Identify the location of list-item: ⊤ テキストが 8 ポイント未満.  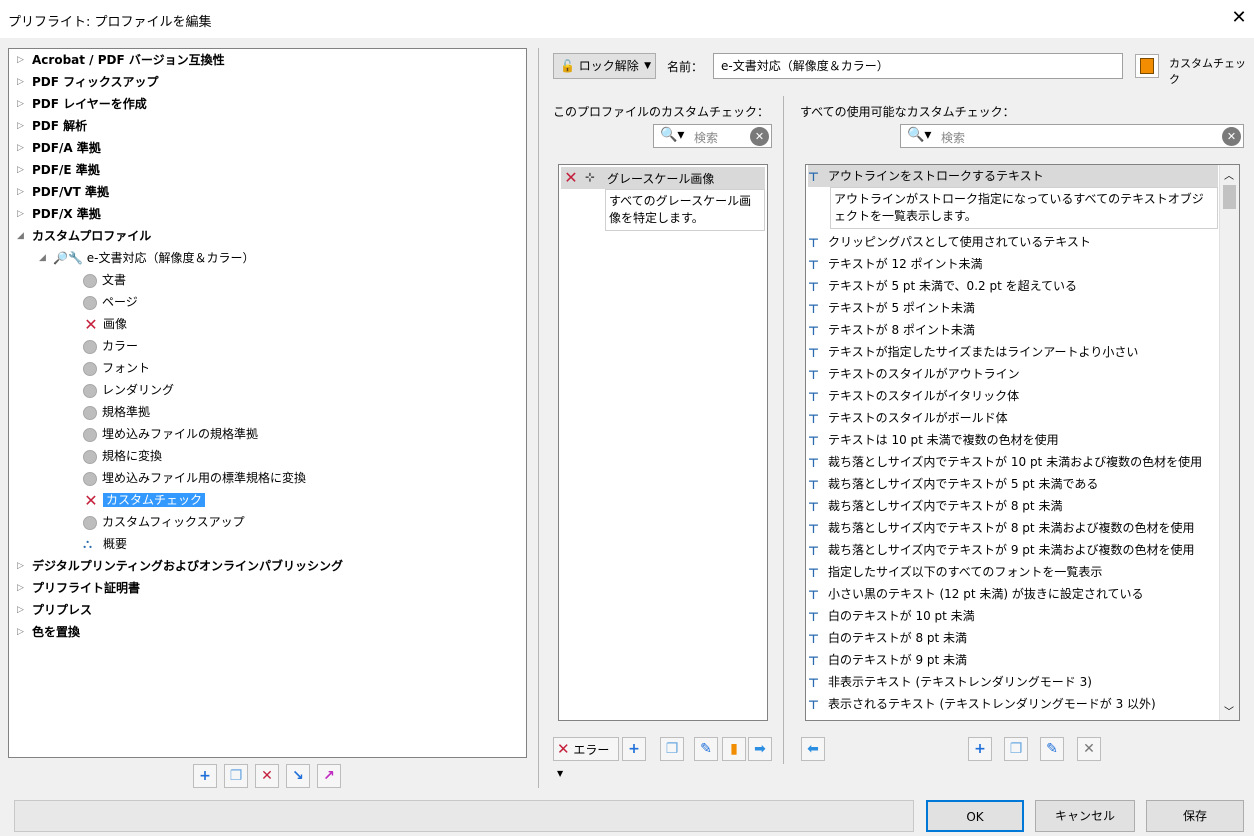
(1013, 330).